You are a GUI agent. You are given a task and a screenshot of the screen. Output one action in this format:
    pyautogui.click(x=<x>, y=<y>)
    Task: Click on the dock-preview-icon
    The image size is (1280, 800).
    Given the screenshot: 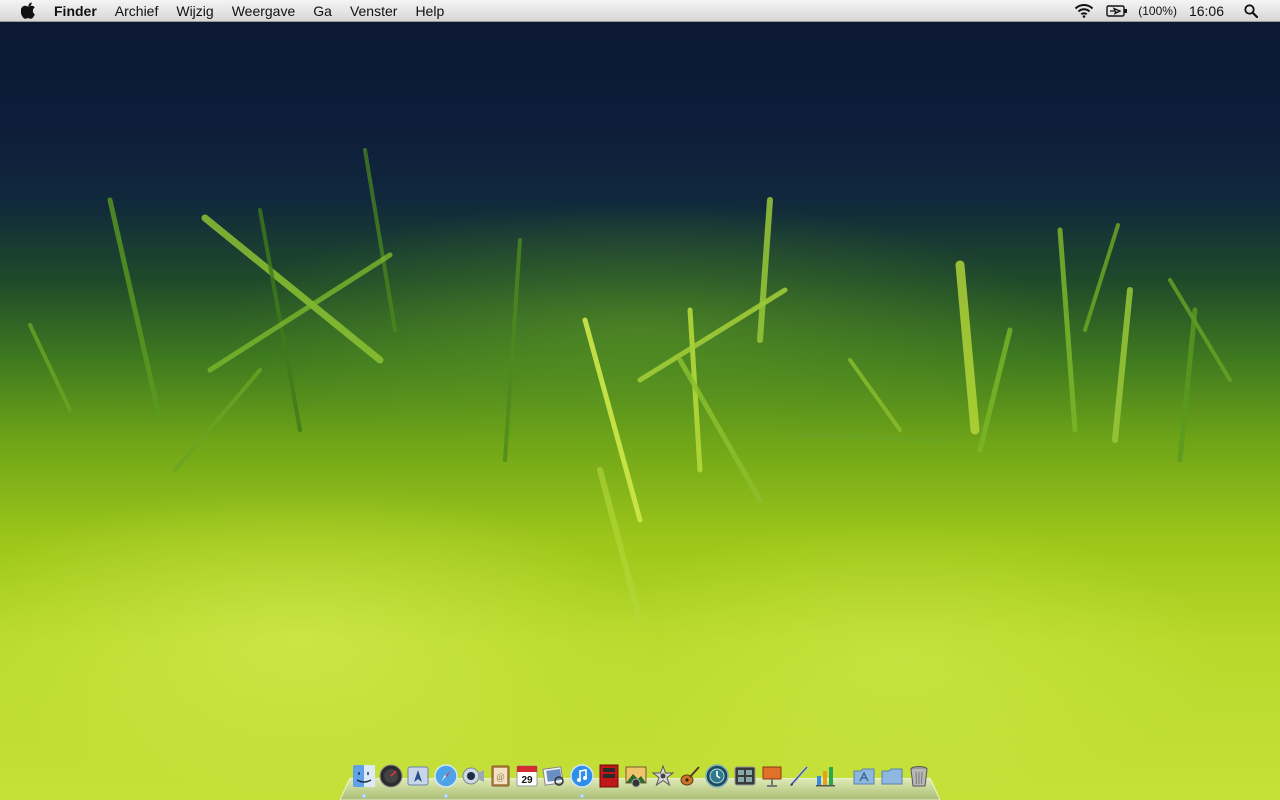 What is the action you would take?
    pyautogui.click(x=554, y=776)
    